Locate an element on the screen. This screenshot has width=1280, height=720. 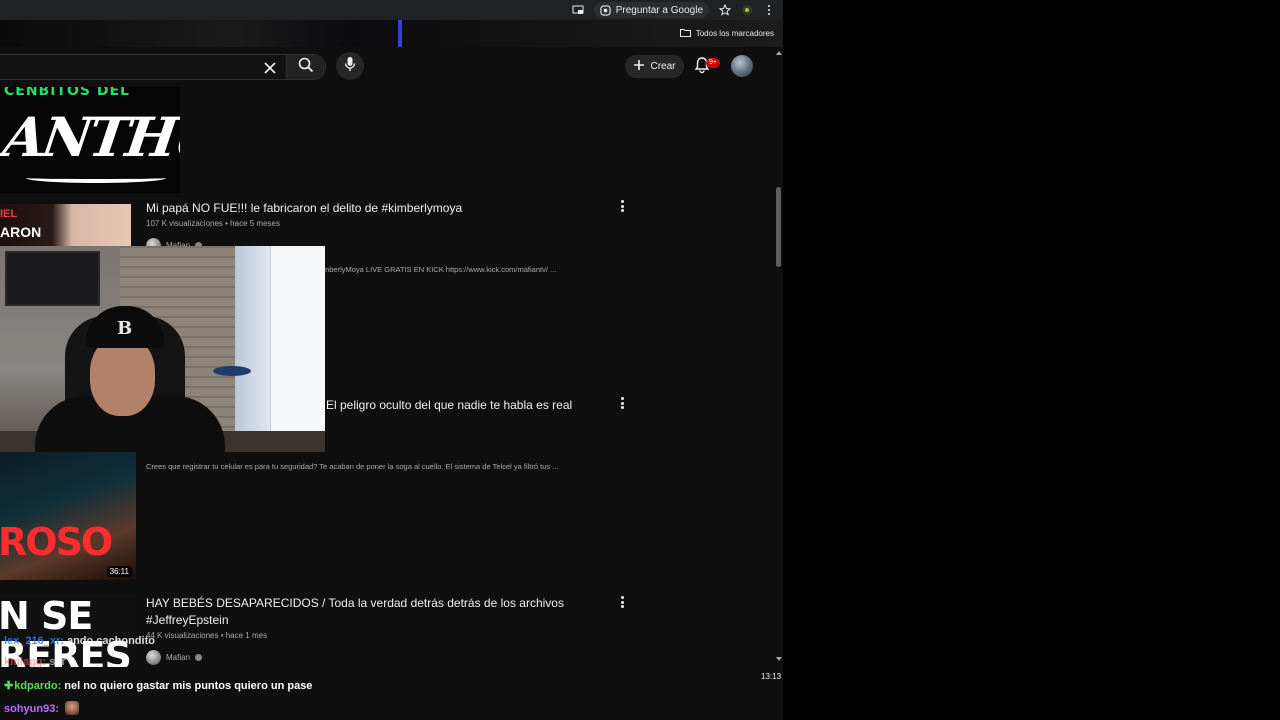
channel-link: Mafian is located at coordinates (174, 657).